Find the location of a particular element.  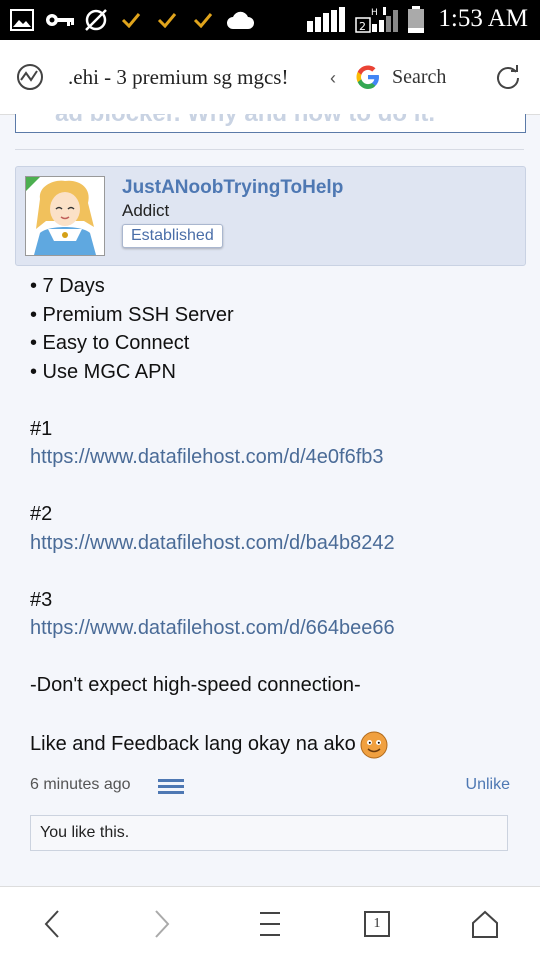

feature-line: • Premium SSH Server is located at coordinates (132, 314).